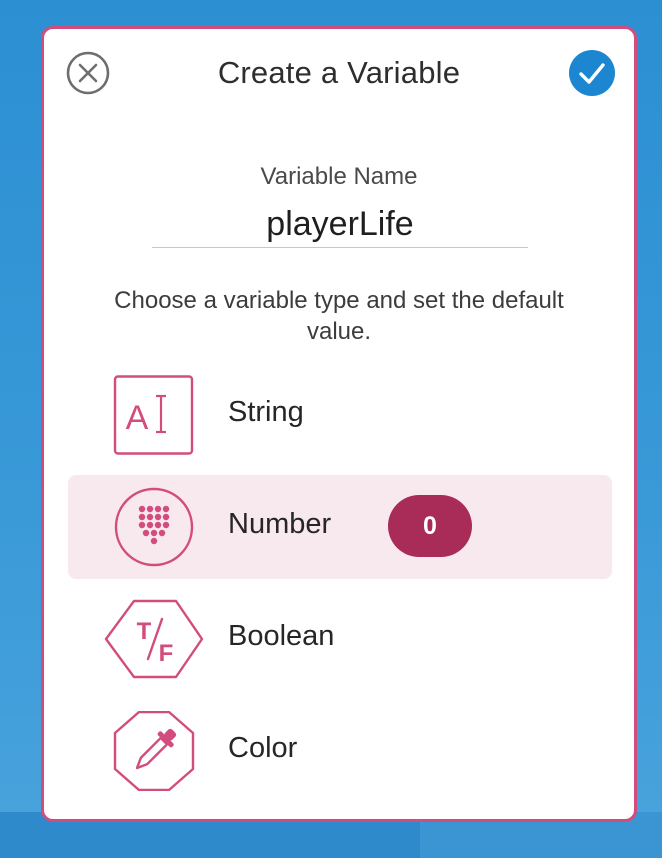  What do you see at coordinates (154, 527) in the screenshot?
I see `number-type-icon` at bounding box center [154, 527].